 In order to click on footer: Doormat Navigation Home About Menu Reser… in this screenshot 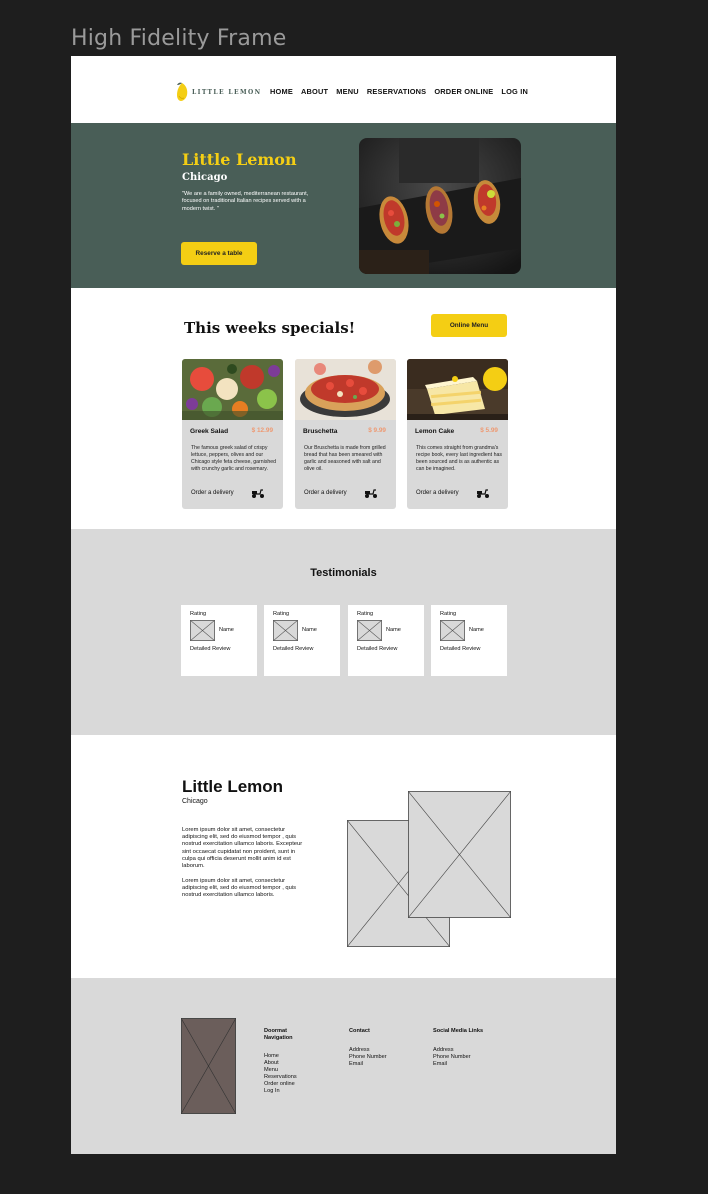, I will do `click(343, 1066)`.